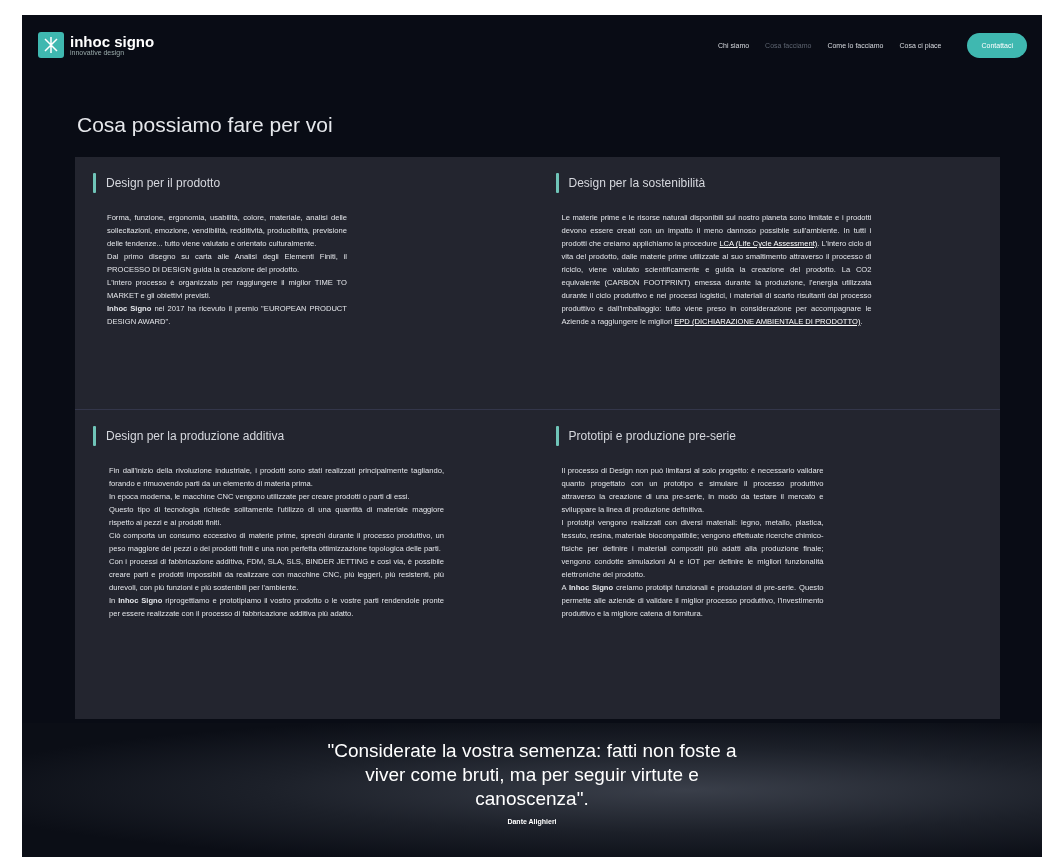  Describe the element at coordinates (652, 436) in the screenshot. I see `card-title: Prototipi e produzione pre-serie` at that location.